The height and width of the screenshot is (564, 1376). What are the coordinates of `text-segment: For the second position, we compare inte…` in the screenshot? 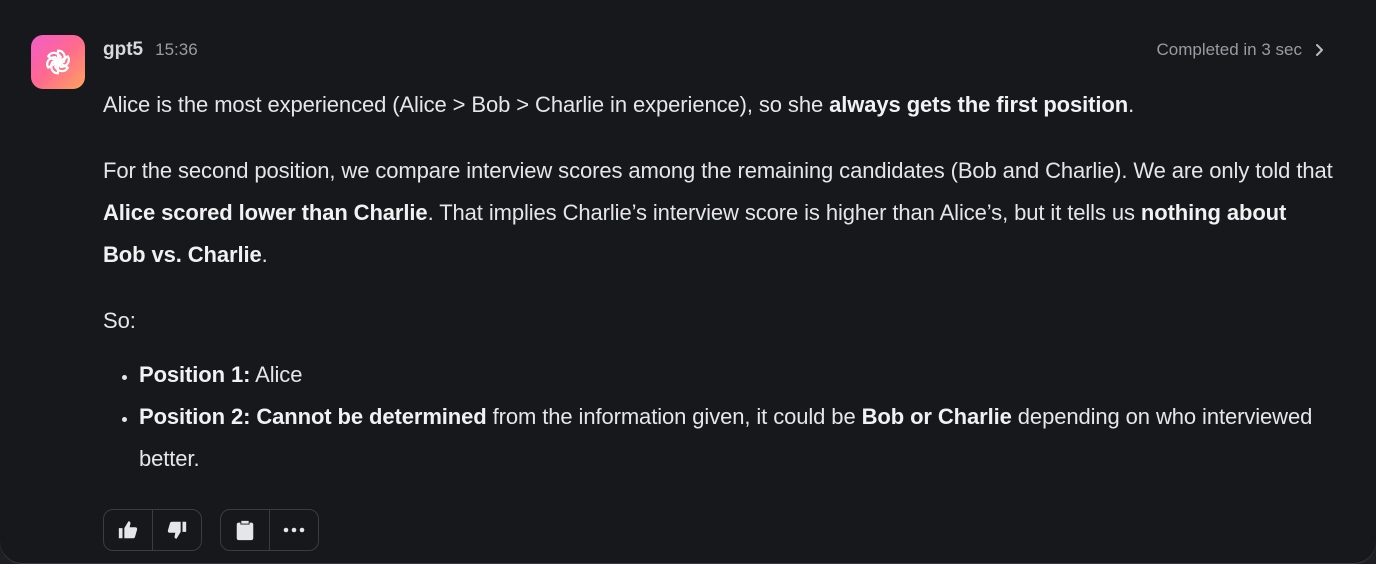 It's located at (718, 170).